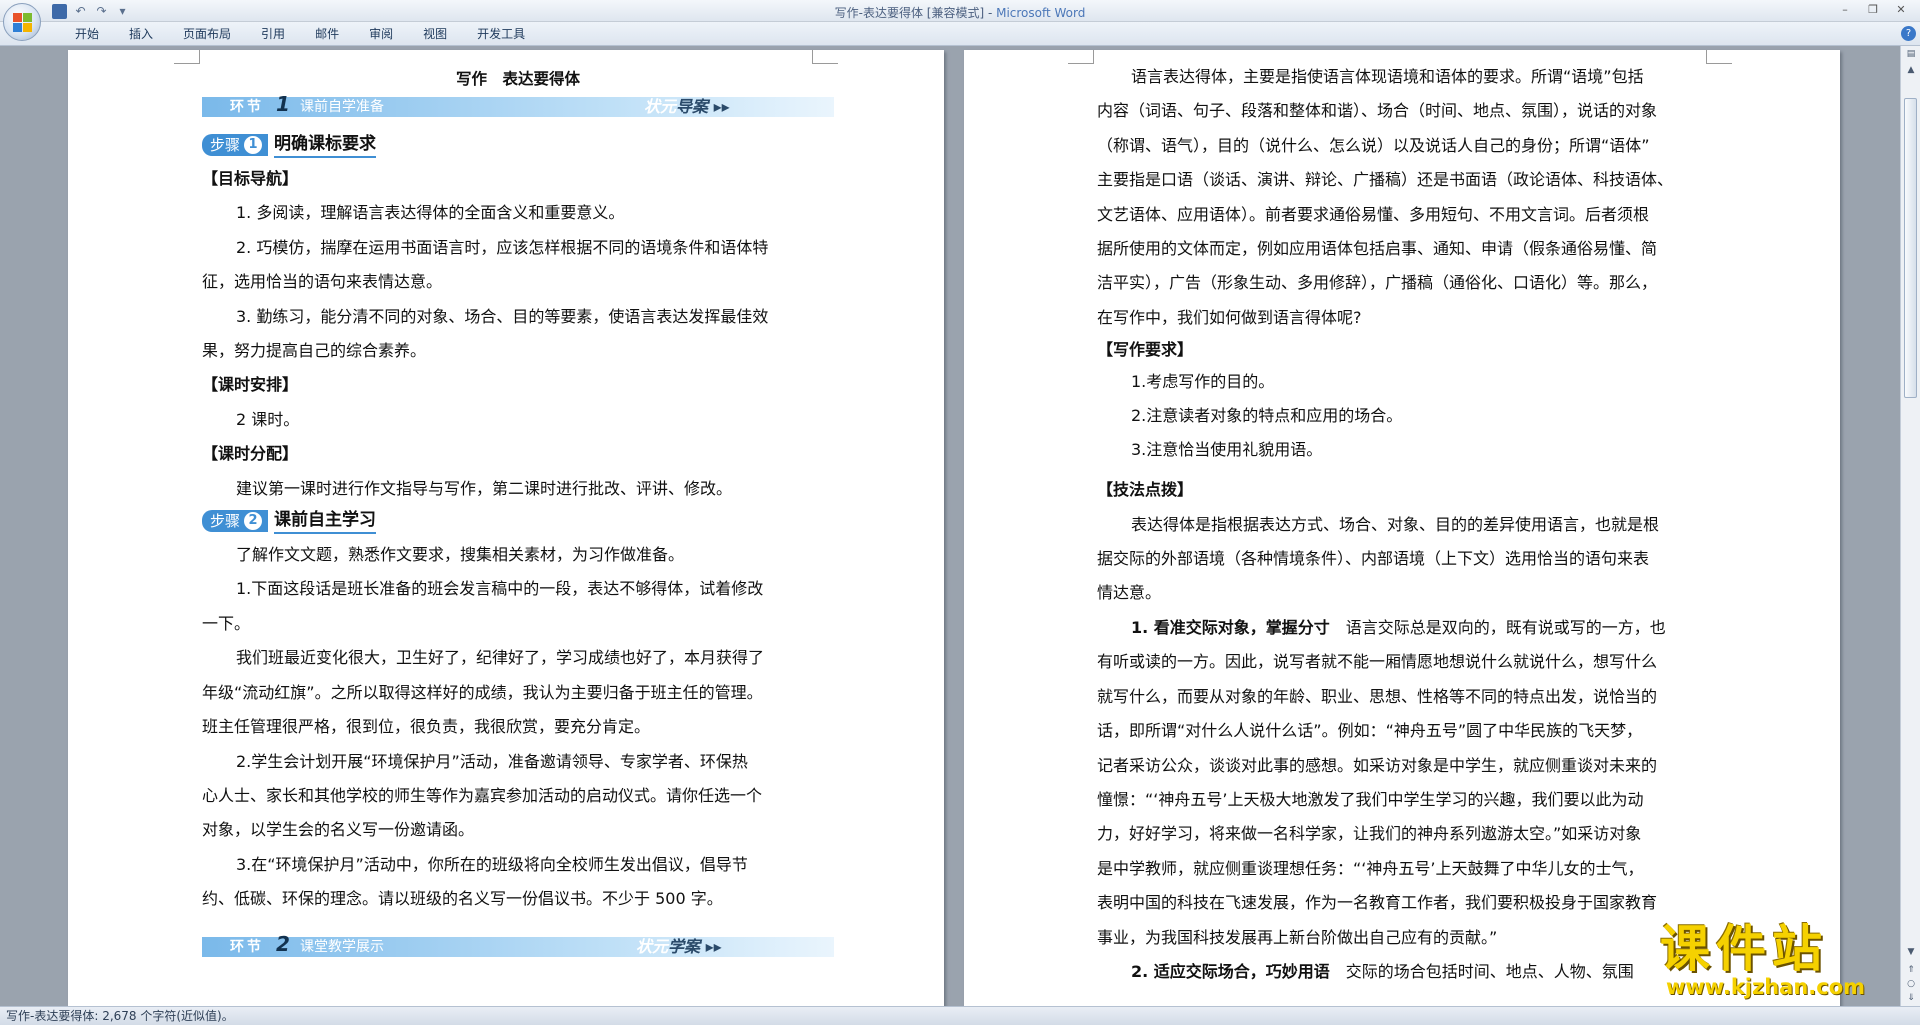 The image size is (1920, 1025). What do you see at coordinates (87, 34) in the screenshot?
I see `tab-home: 开始` at bounding box center [87, 34].